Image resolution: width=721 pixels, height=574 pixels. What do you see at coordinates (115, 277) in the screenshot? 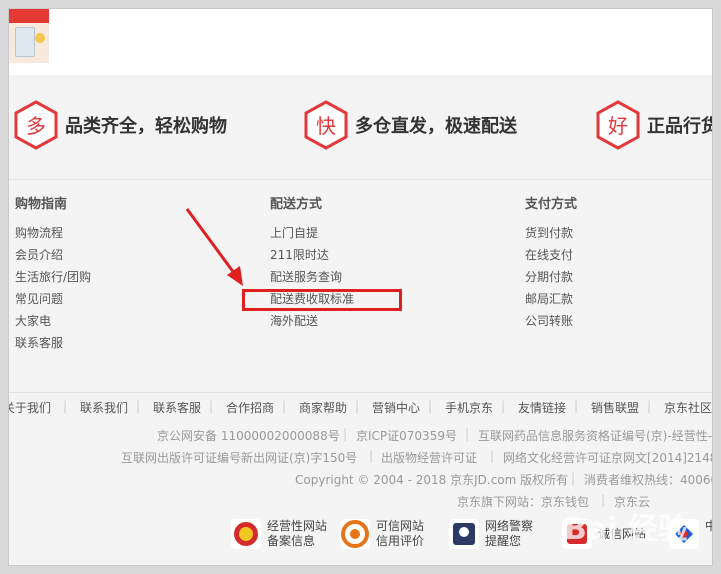
I see `link-travel-group: 生活旅行/团购` at bounding box center [115, 277].